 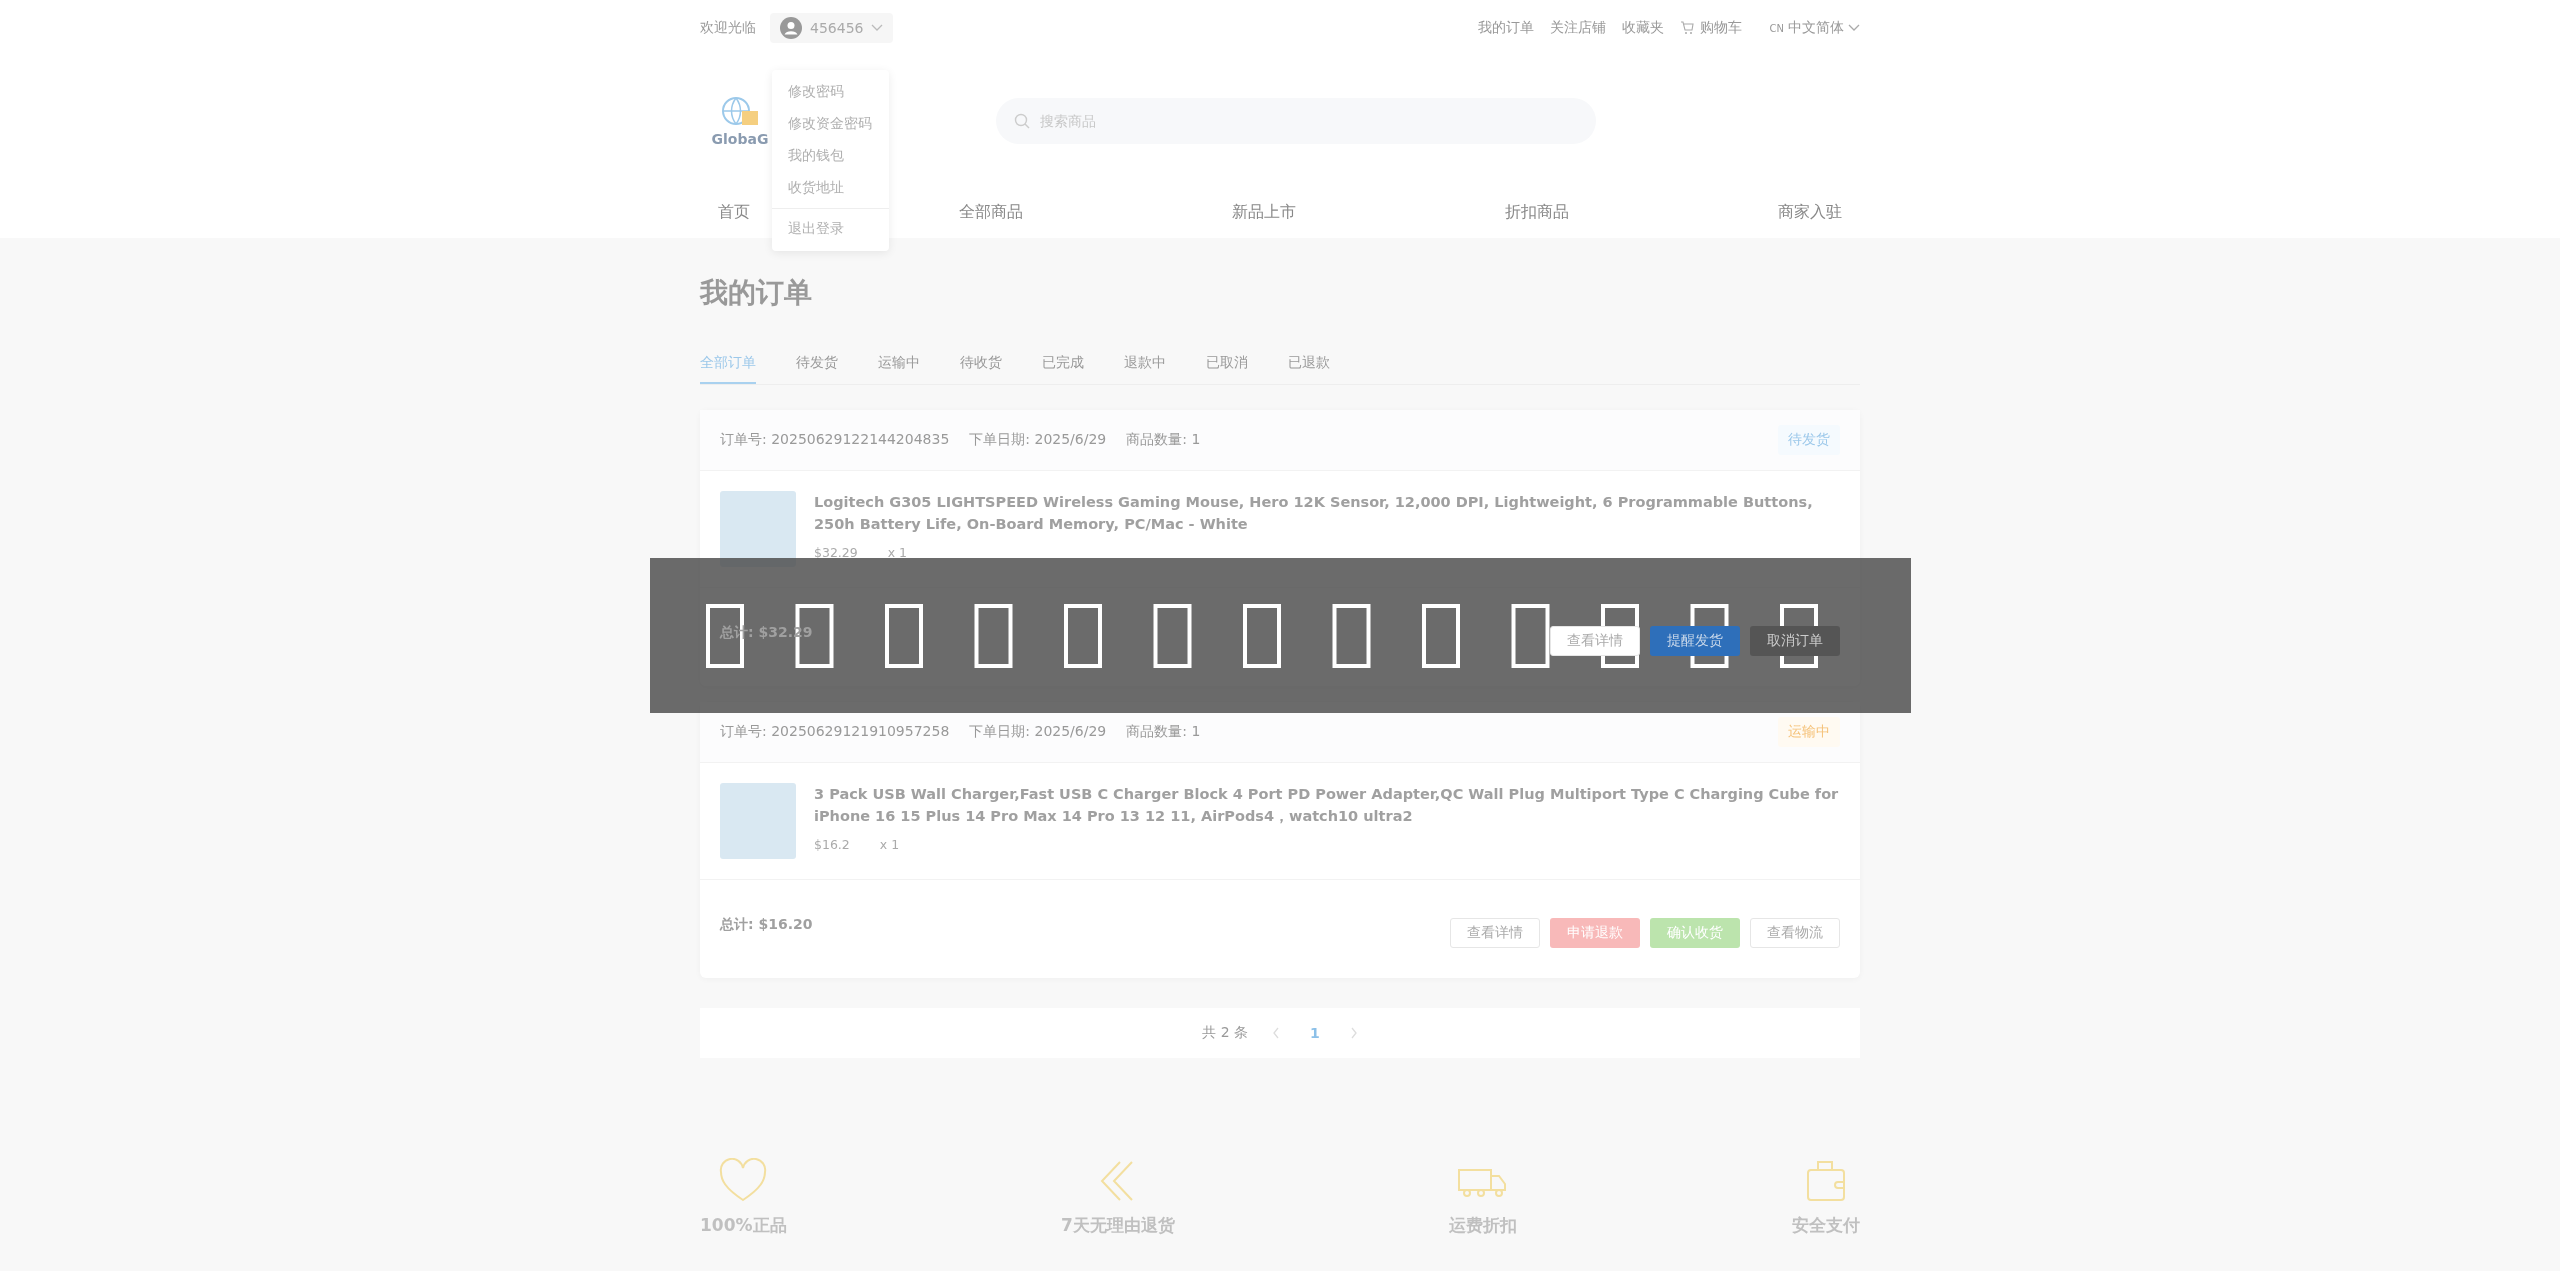 I want to click on logo-text: GlobaG, so click(x=740, y=139).